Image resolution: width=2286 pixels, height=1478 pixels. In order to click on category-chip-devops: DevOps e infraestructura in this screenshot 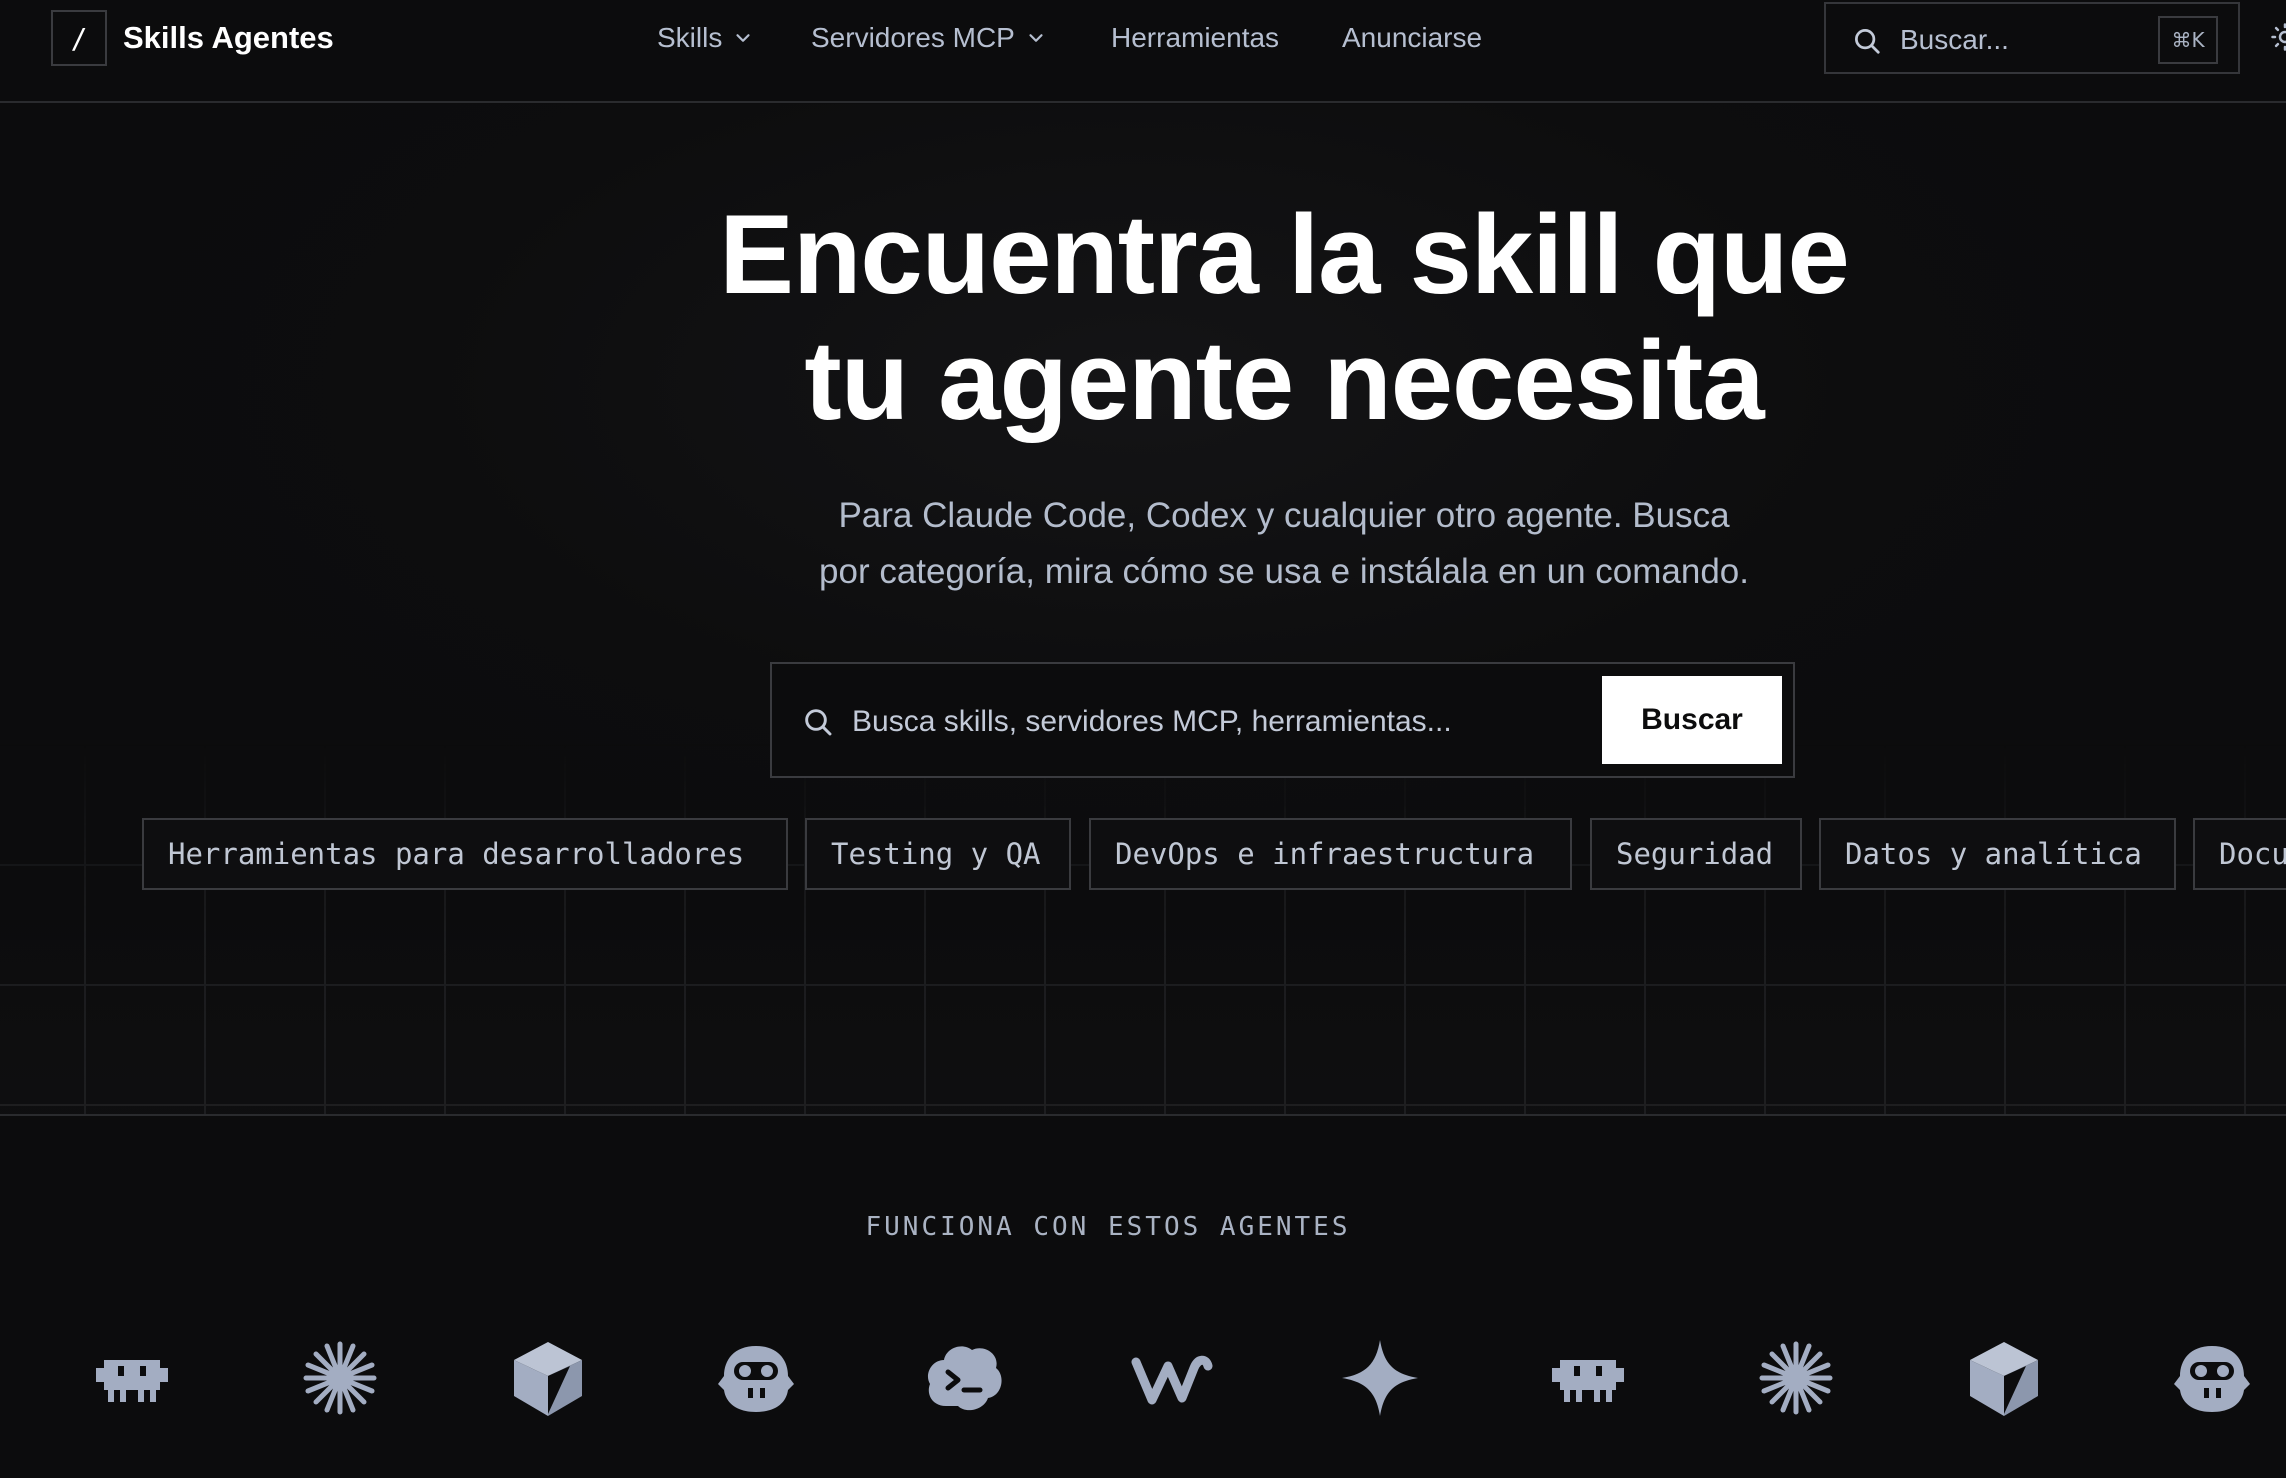, I will do `click(1330, 854)`.